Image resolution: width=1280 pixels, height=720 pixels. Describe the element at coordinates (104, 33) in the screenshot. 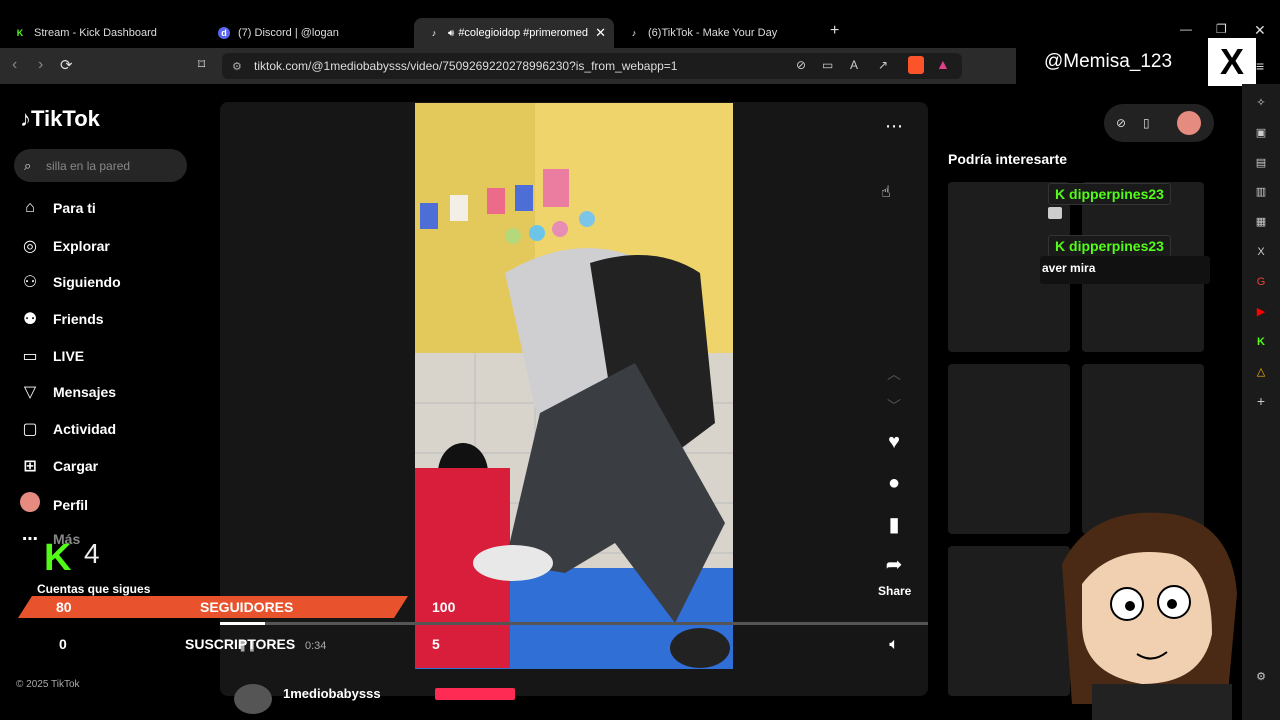

I see `tab-kick-dashboard: K Stream - Kick Dashboard` at that location.